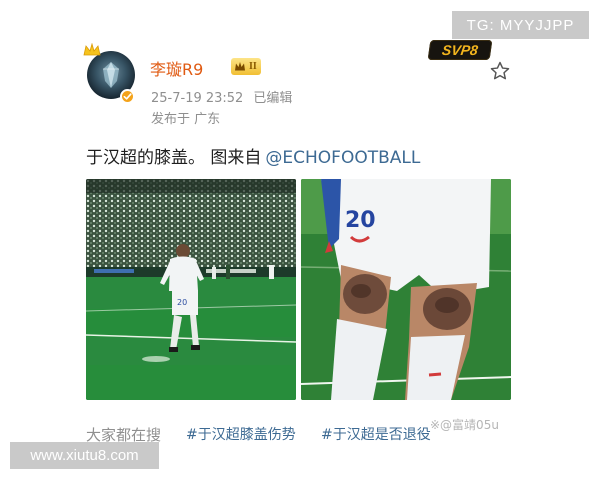 This screenshot has width=600, height=480. What do you see at coordinates (240, 66) in the screenshot?
I see `level-crown-icon` at bounding box center [240, 66].